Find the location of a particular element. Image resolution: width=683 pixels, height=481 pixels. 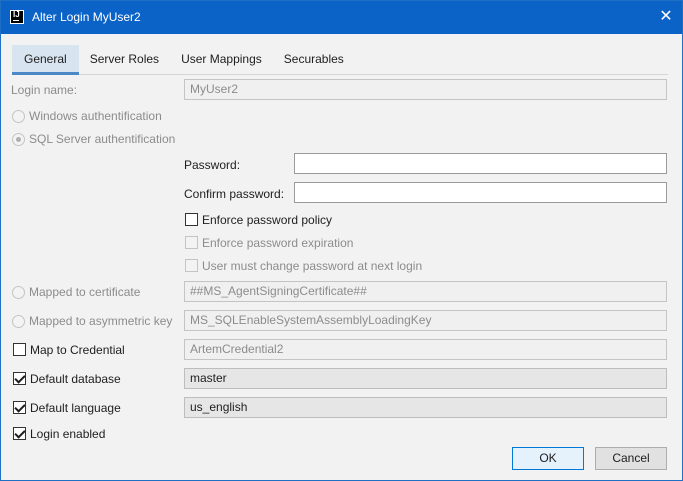

window-title: Alter Login MyUser2 is located at coordinates (86, 17).